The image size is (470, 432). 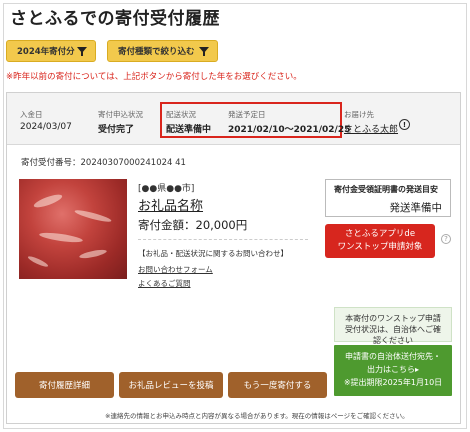 What do you see at coordinates (115, 19) in the screenshot?
I see `page-title: さとふるでの寄付受付履歴` at bounding box center [115, 19].